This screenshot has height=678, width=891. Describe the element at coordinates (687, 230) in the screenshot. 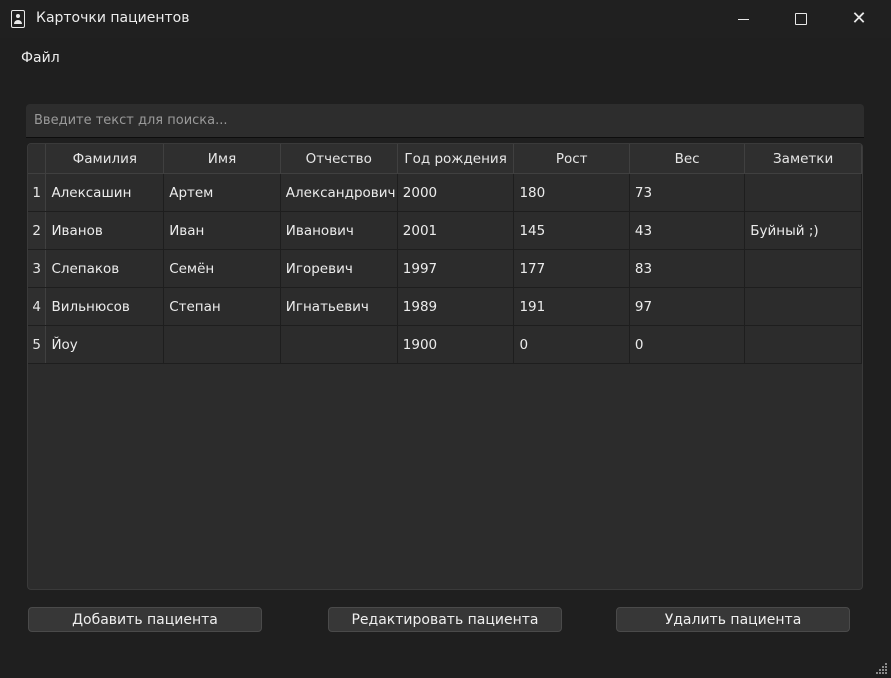

I see `cell-weight: 43` at that location.